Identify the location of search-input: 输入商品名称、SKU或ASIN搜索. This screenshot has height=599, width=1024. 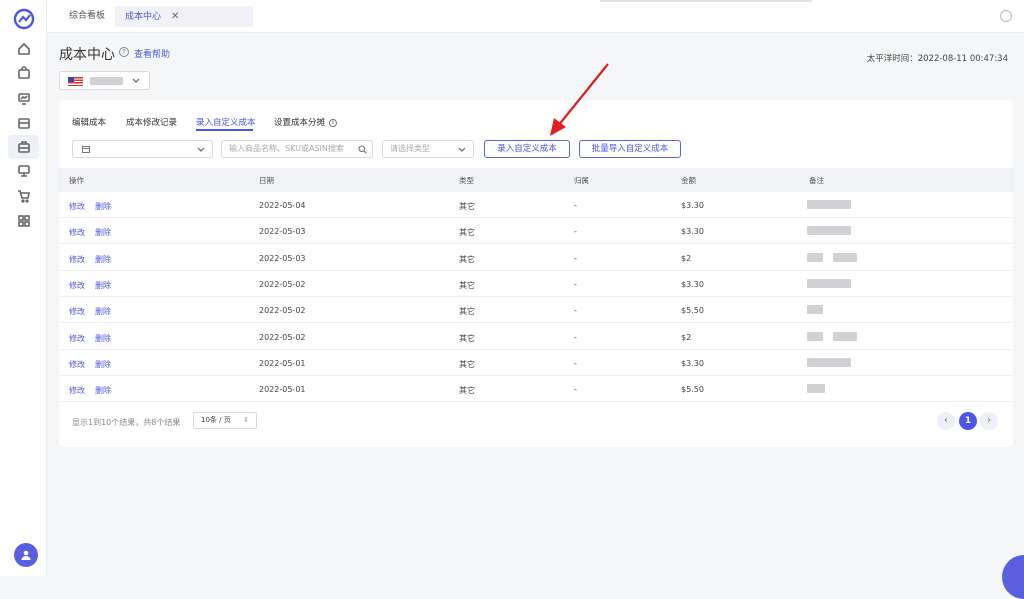
(297, 149).